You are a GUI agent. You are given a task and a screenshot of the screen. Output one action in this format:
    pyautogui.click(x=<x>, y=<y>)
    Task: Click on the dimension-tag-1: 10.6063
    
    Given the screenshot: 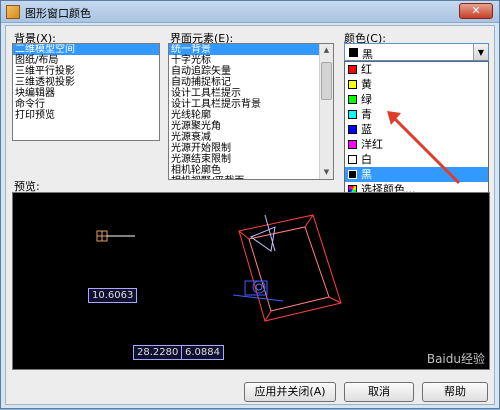 What is the action you would take?
    pyautogui.click(x=113, y=295)
    